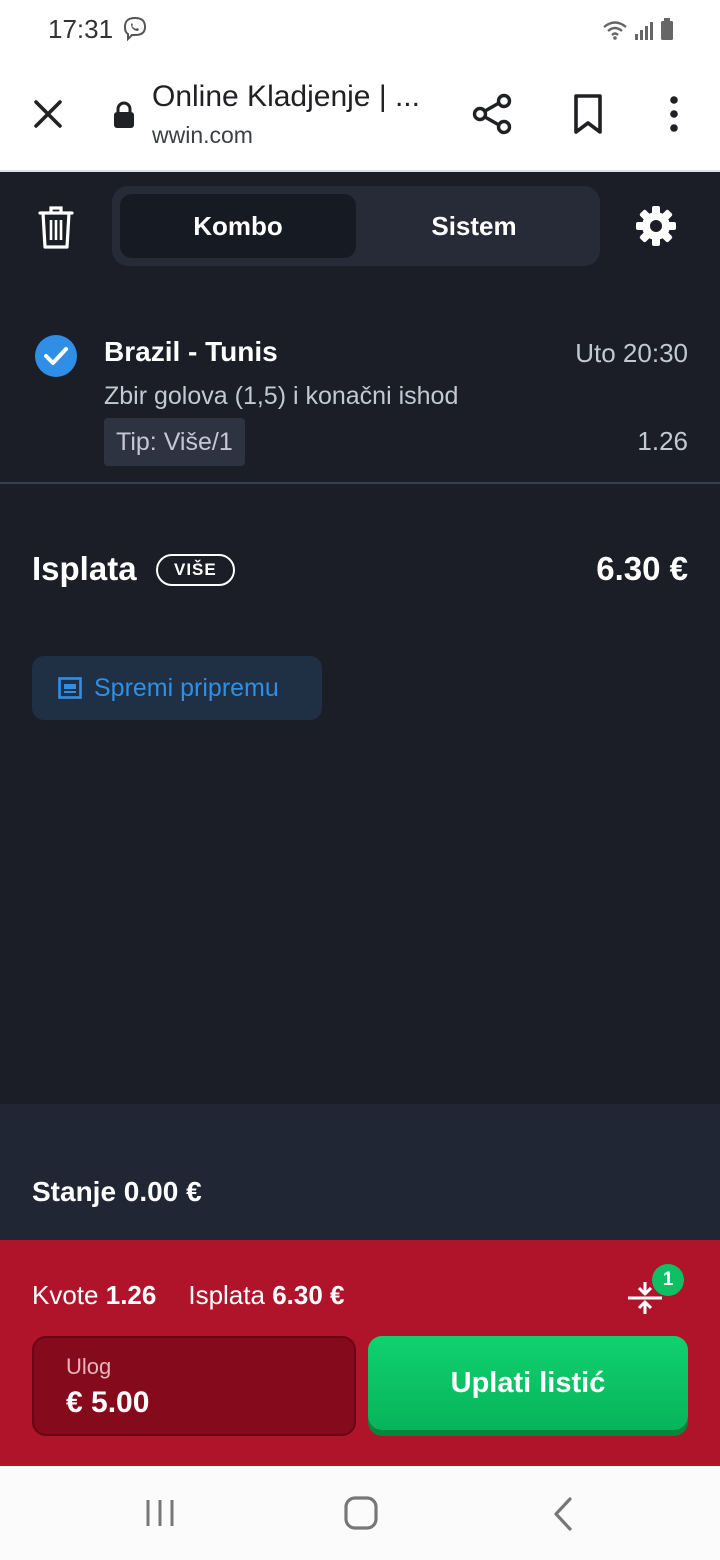  I want to click on payout-row: Isplata VIŠE 6.30 €, so click(360, 572).